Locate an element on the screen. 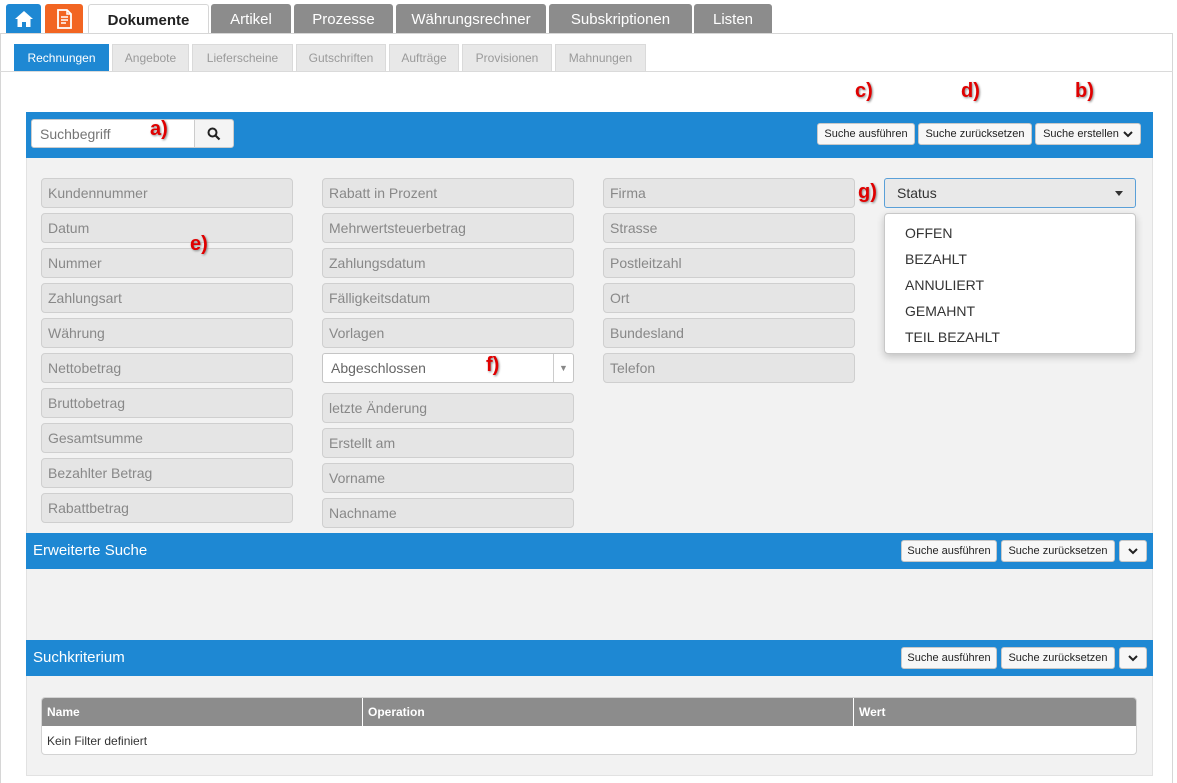  field-mehrwertsteuerbetrag: Mehrwertsteuerbetrag is located at coordinates (448, 228).